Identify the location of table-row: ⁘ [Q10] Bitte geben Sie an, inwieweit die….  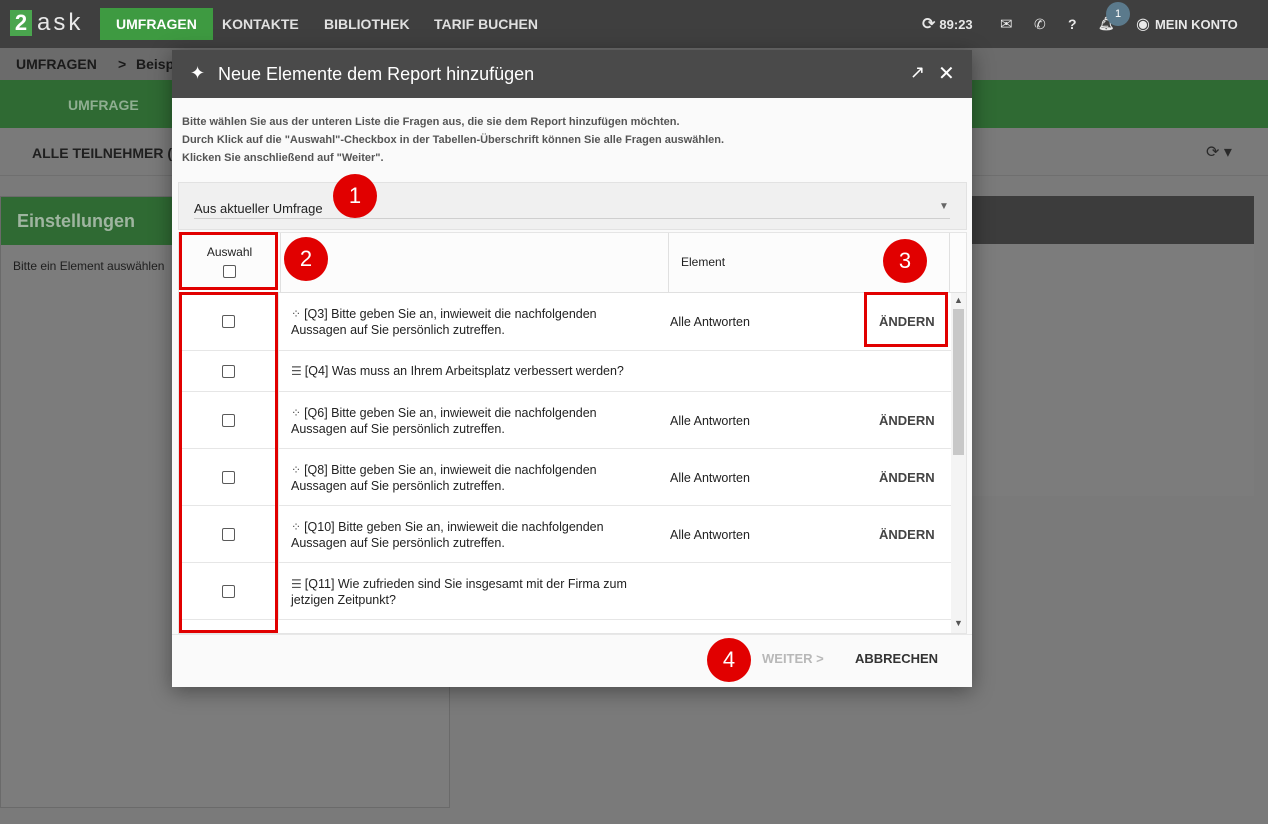
(565, 534).